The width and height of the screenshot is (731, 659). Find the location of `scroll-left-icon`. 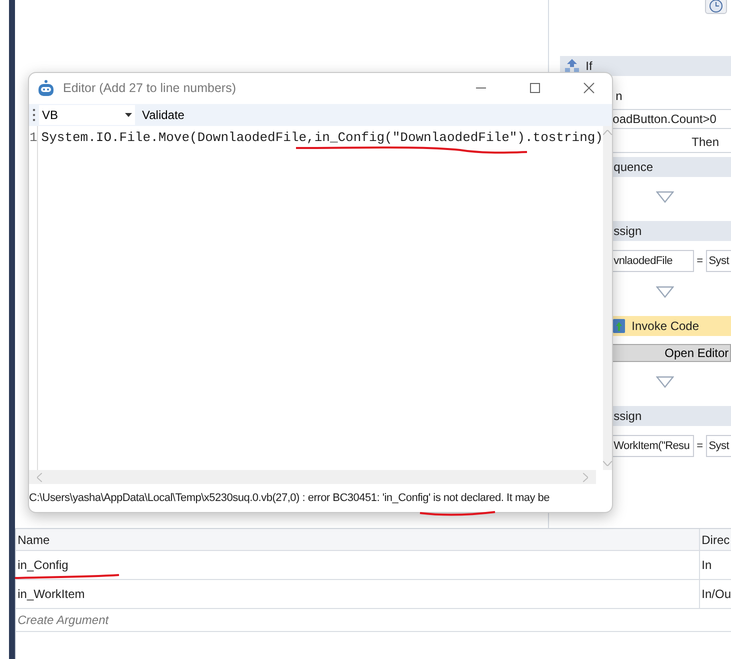

scroll-left-icon is located at coordinates (39, 477).